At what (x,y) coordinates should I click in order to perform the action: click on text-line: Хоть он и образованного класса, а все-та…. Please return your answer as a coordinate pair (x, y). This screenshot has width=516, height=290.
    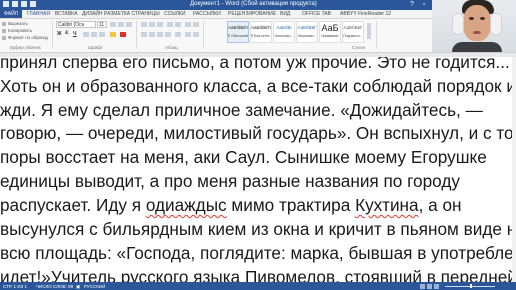
    Looking at the image, I should click on (258, 86).